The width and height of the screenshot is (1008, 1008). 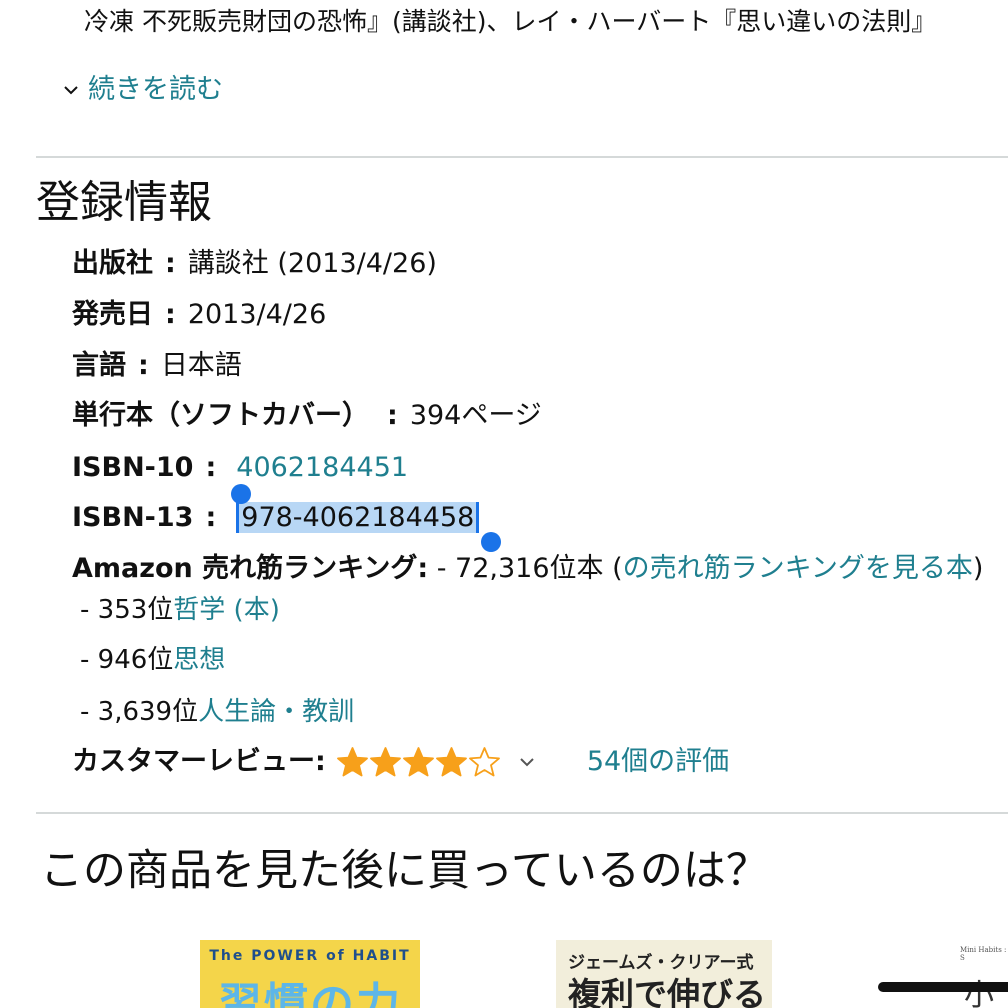 I want to click on format-label: 単行本（ソフトカバー）, so click(x=220, y=415).